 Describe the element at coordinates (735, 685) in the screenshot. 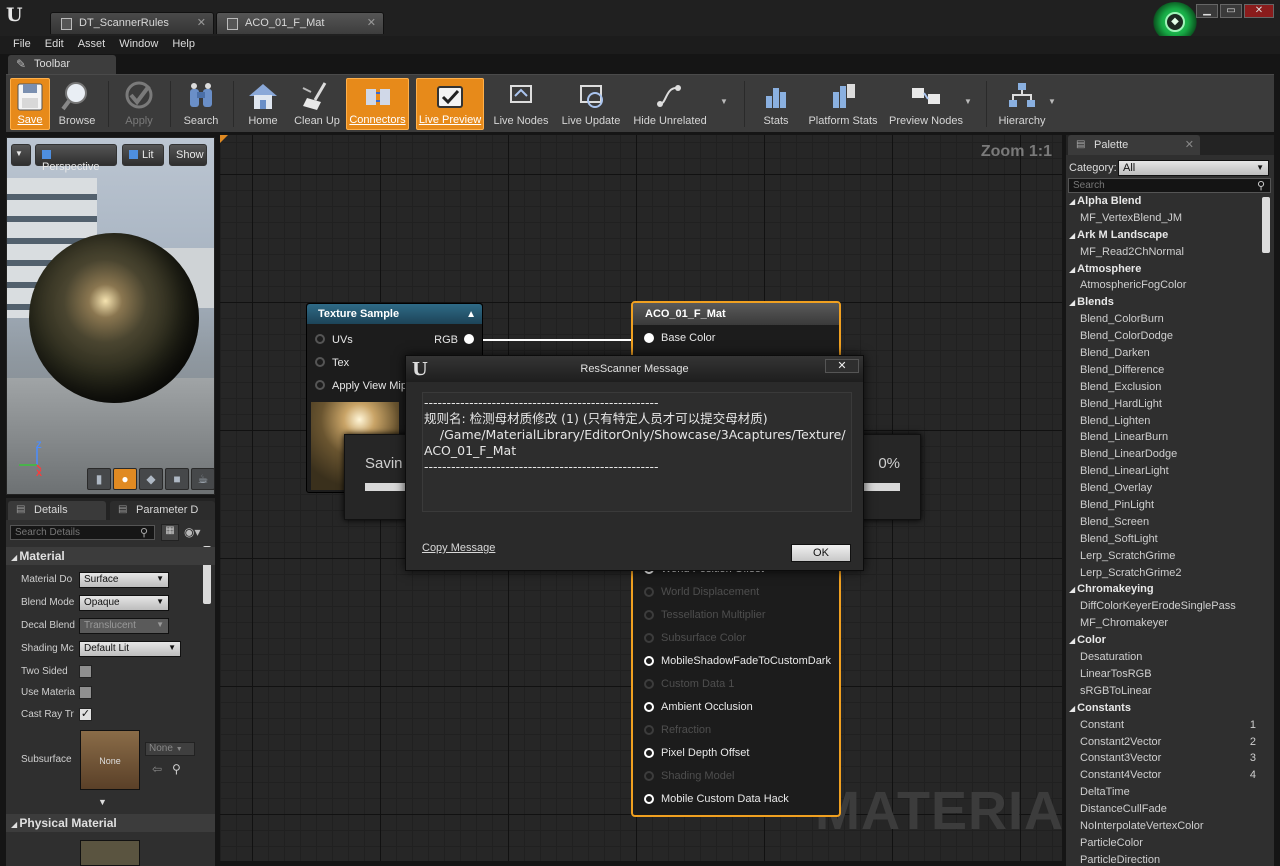

I see `pin-custom-data-1: Custom Data 1` at that location.